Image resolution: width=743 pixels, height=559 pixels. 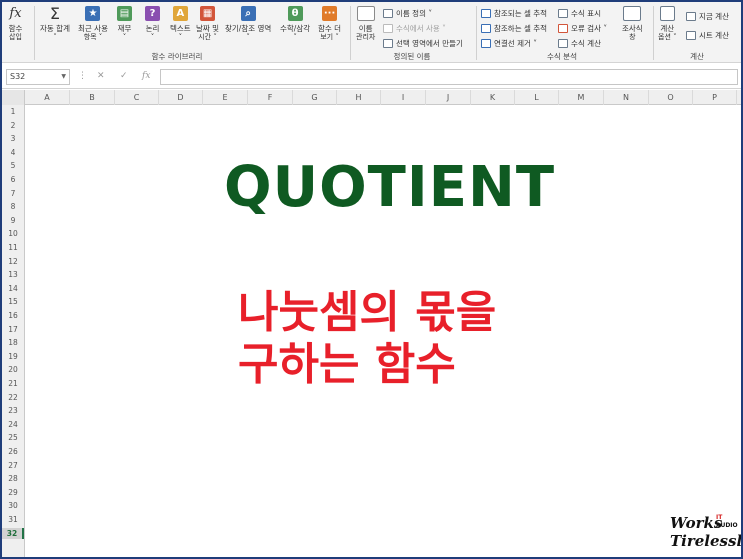 I want to click on calculate-sheet-button: 시트 계산, so click(x=707, y=35).